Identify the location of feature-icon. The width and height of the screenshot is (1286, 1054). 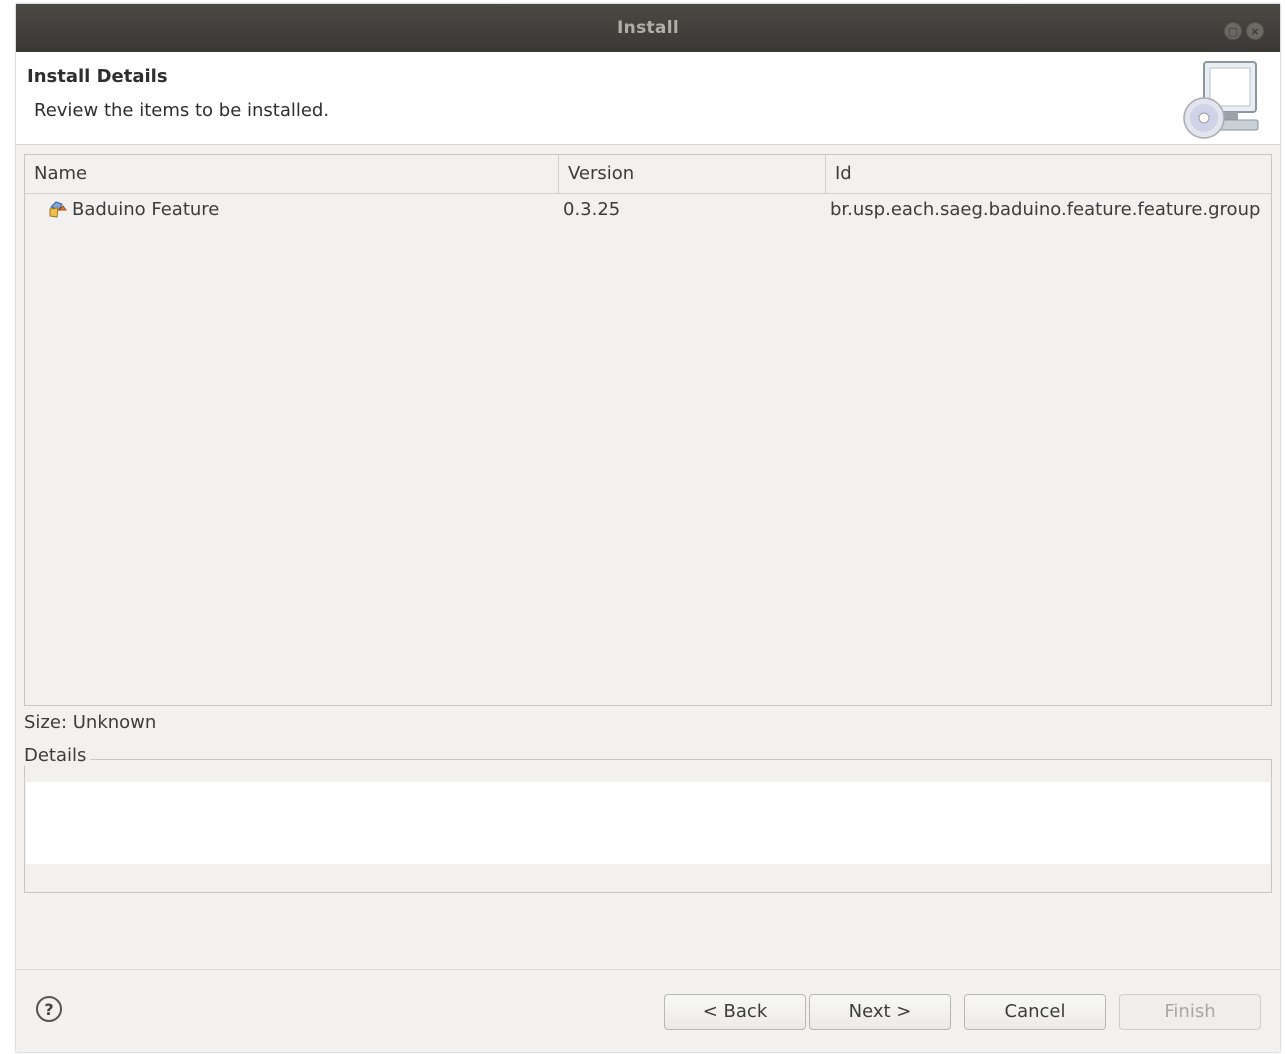
(58, 209).